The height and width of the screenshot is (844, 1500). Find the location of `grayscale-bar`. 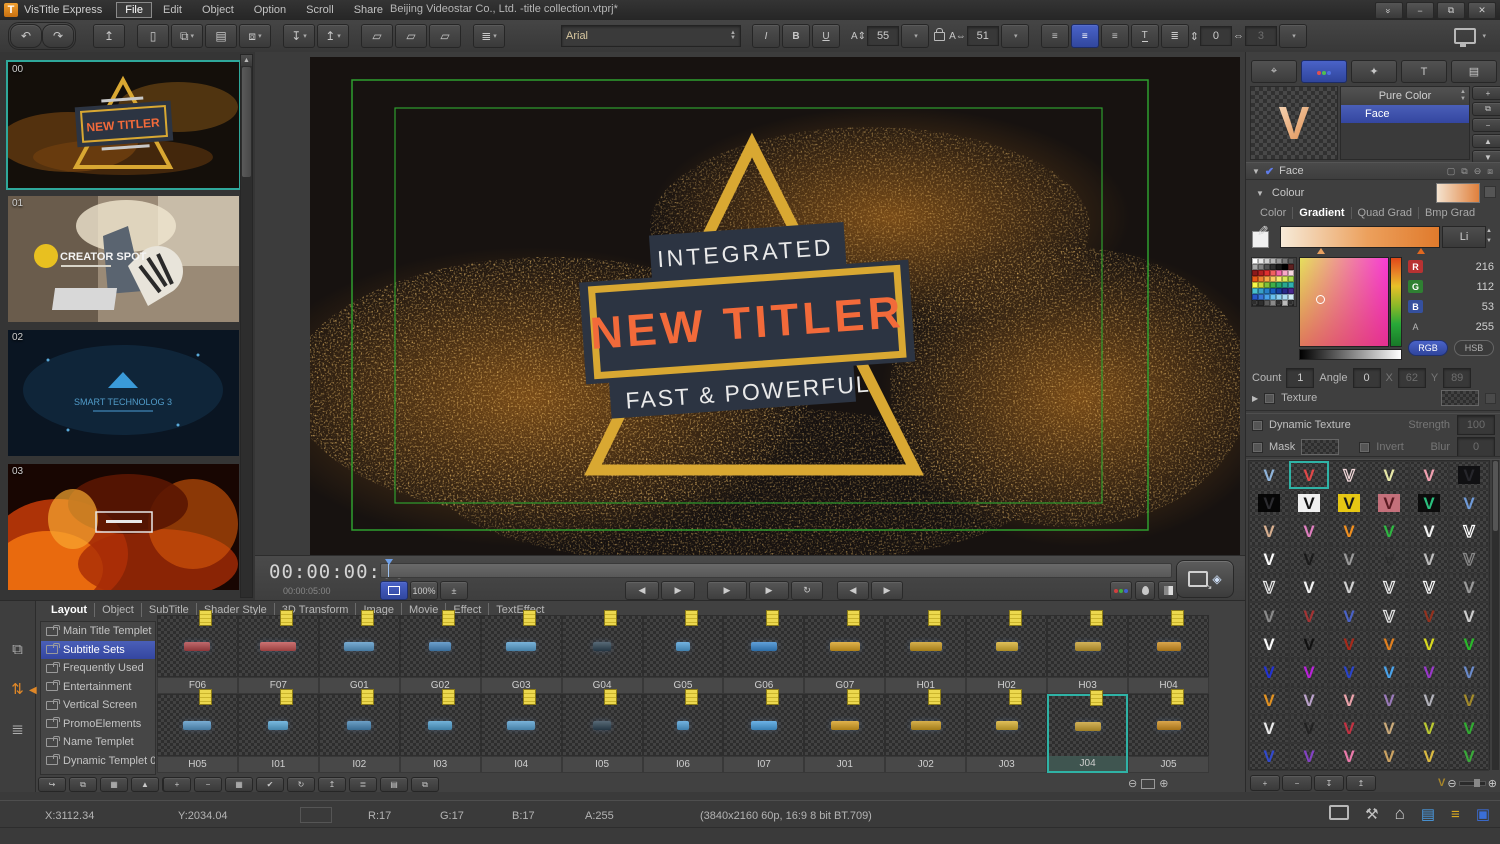

grayscale-bar is located at coordinates (1350, 354).